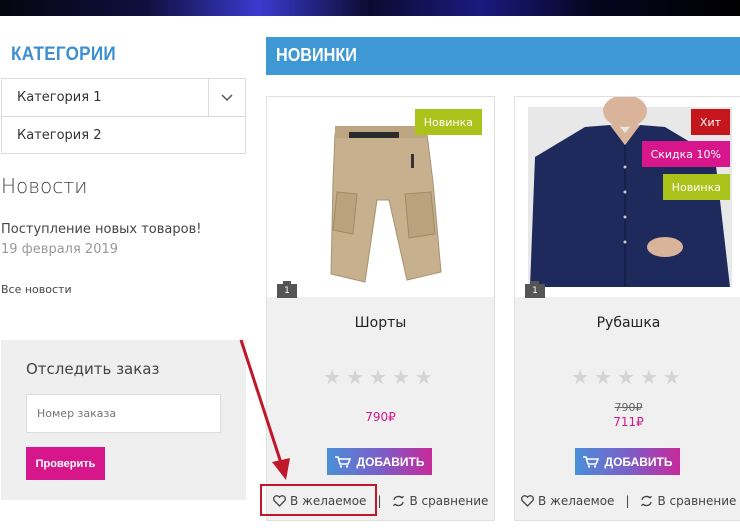 Image resolution: width=740 pixels, height=528 pixels. I want to click on wishlist-link: В желаемое, so click(567, 501).